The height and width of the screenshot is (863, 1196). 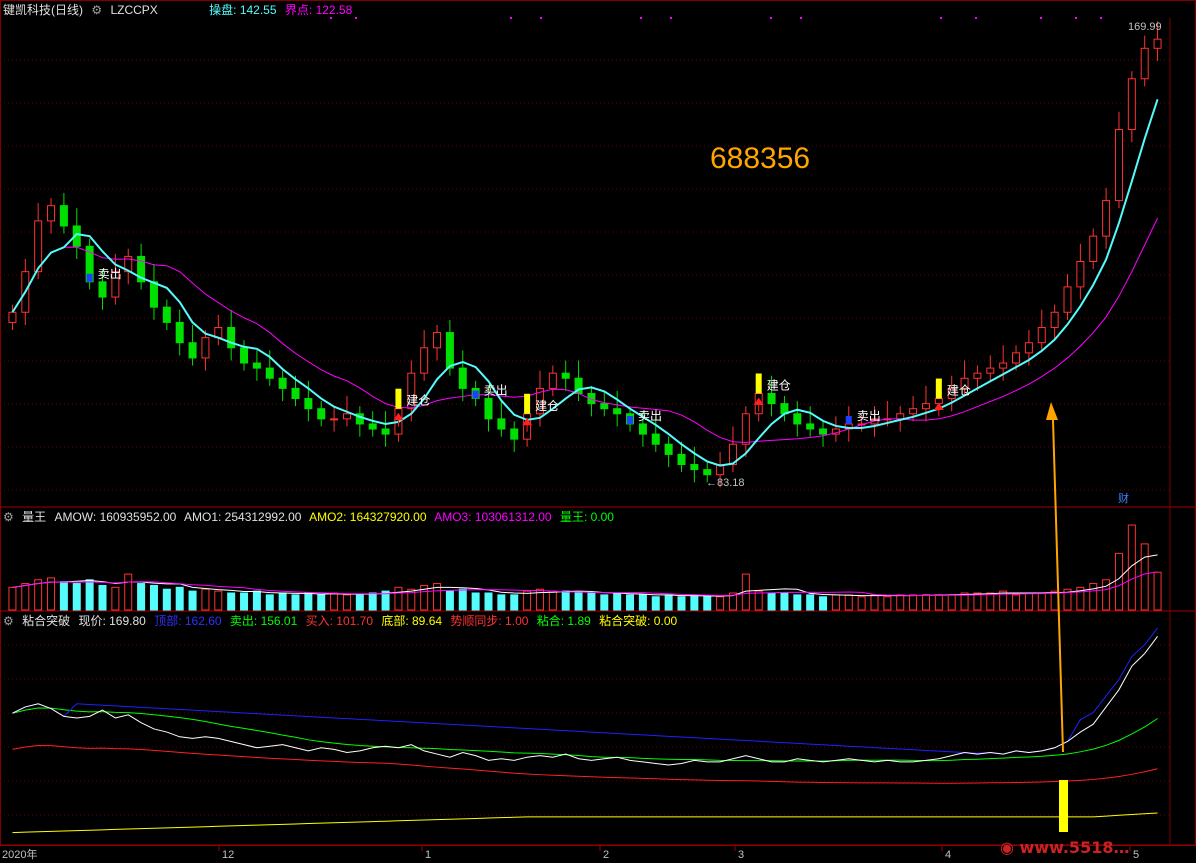 What do you see at coordinates (606, 855) in the screenshot?
I see `x-tick-label: 2` at bounding box center [606, 855].